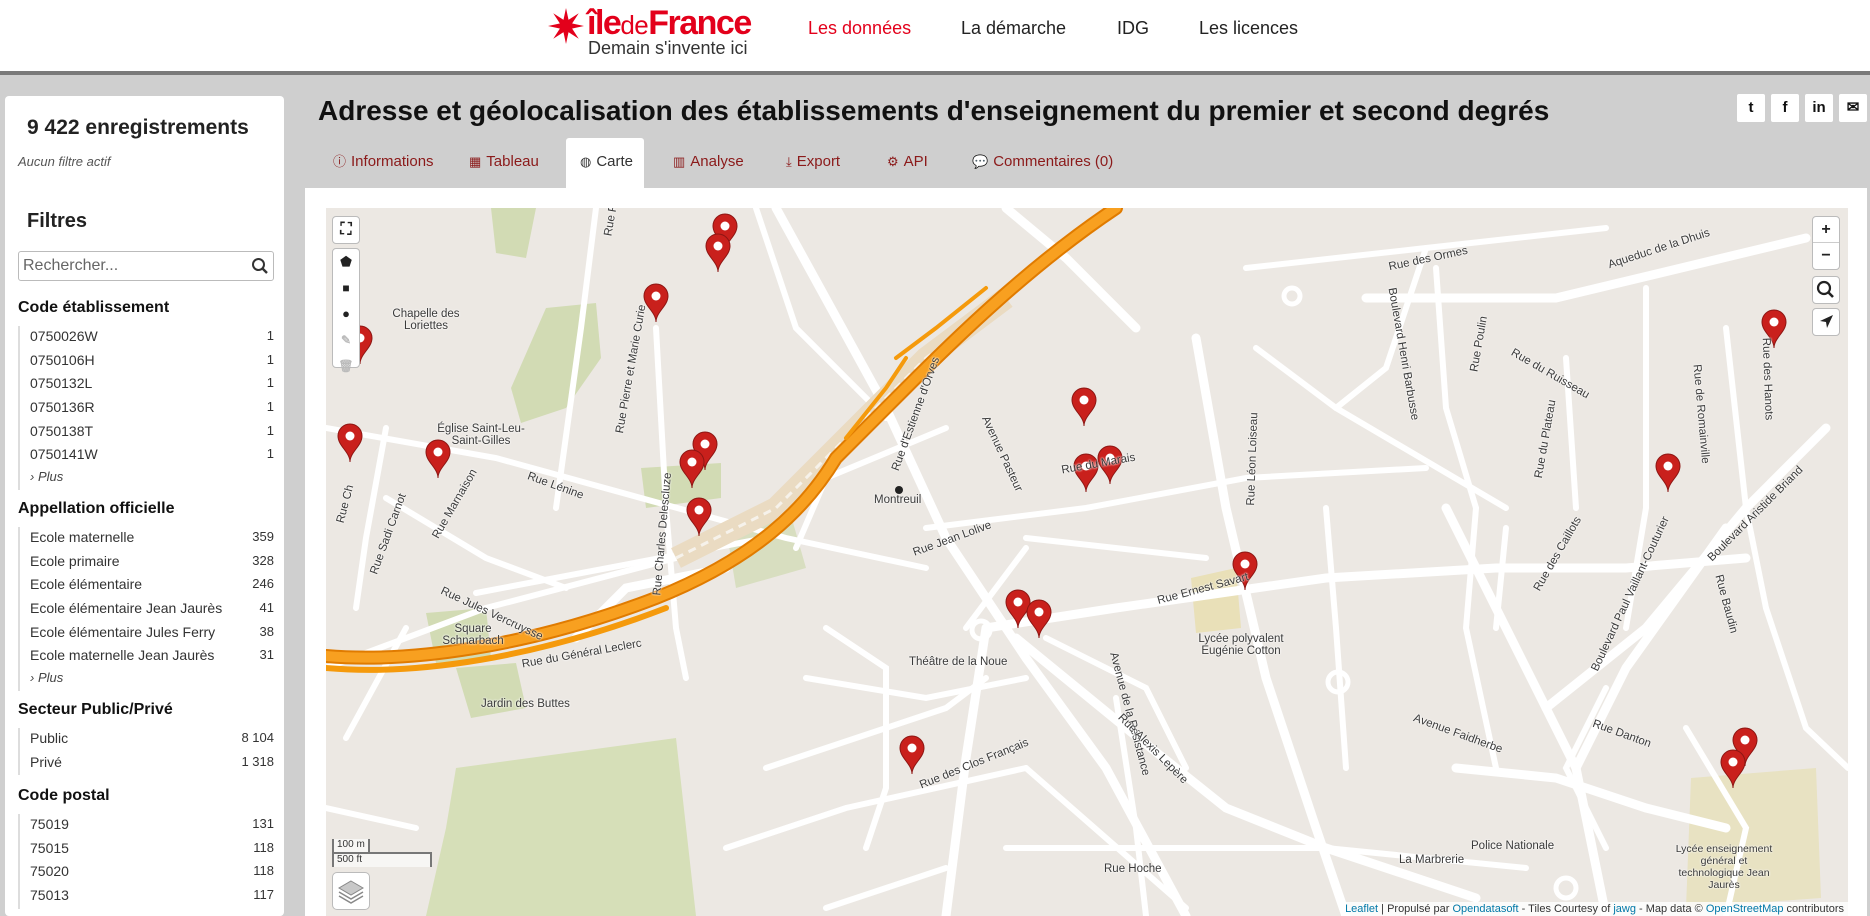 Image resolution: width=1870 pixels, height=916 pixels. Describe the element at coordinates (147, 563) in the screenshot. I see `filter-item: Ecole primaire 328` at that location.